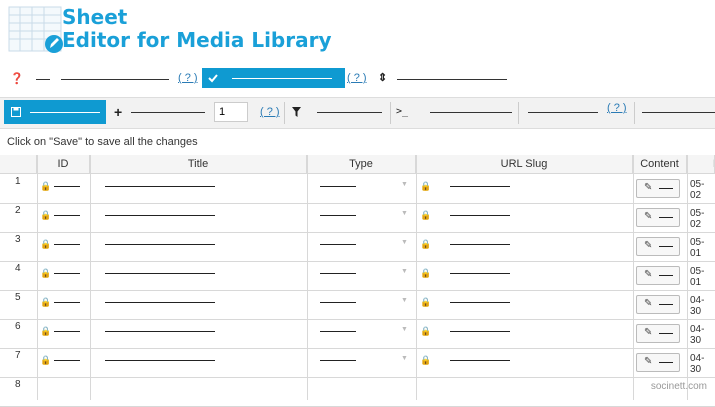 The image size is (715, 407). I want to click on selected-option-button, so click(273, 78).